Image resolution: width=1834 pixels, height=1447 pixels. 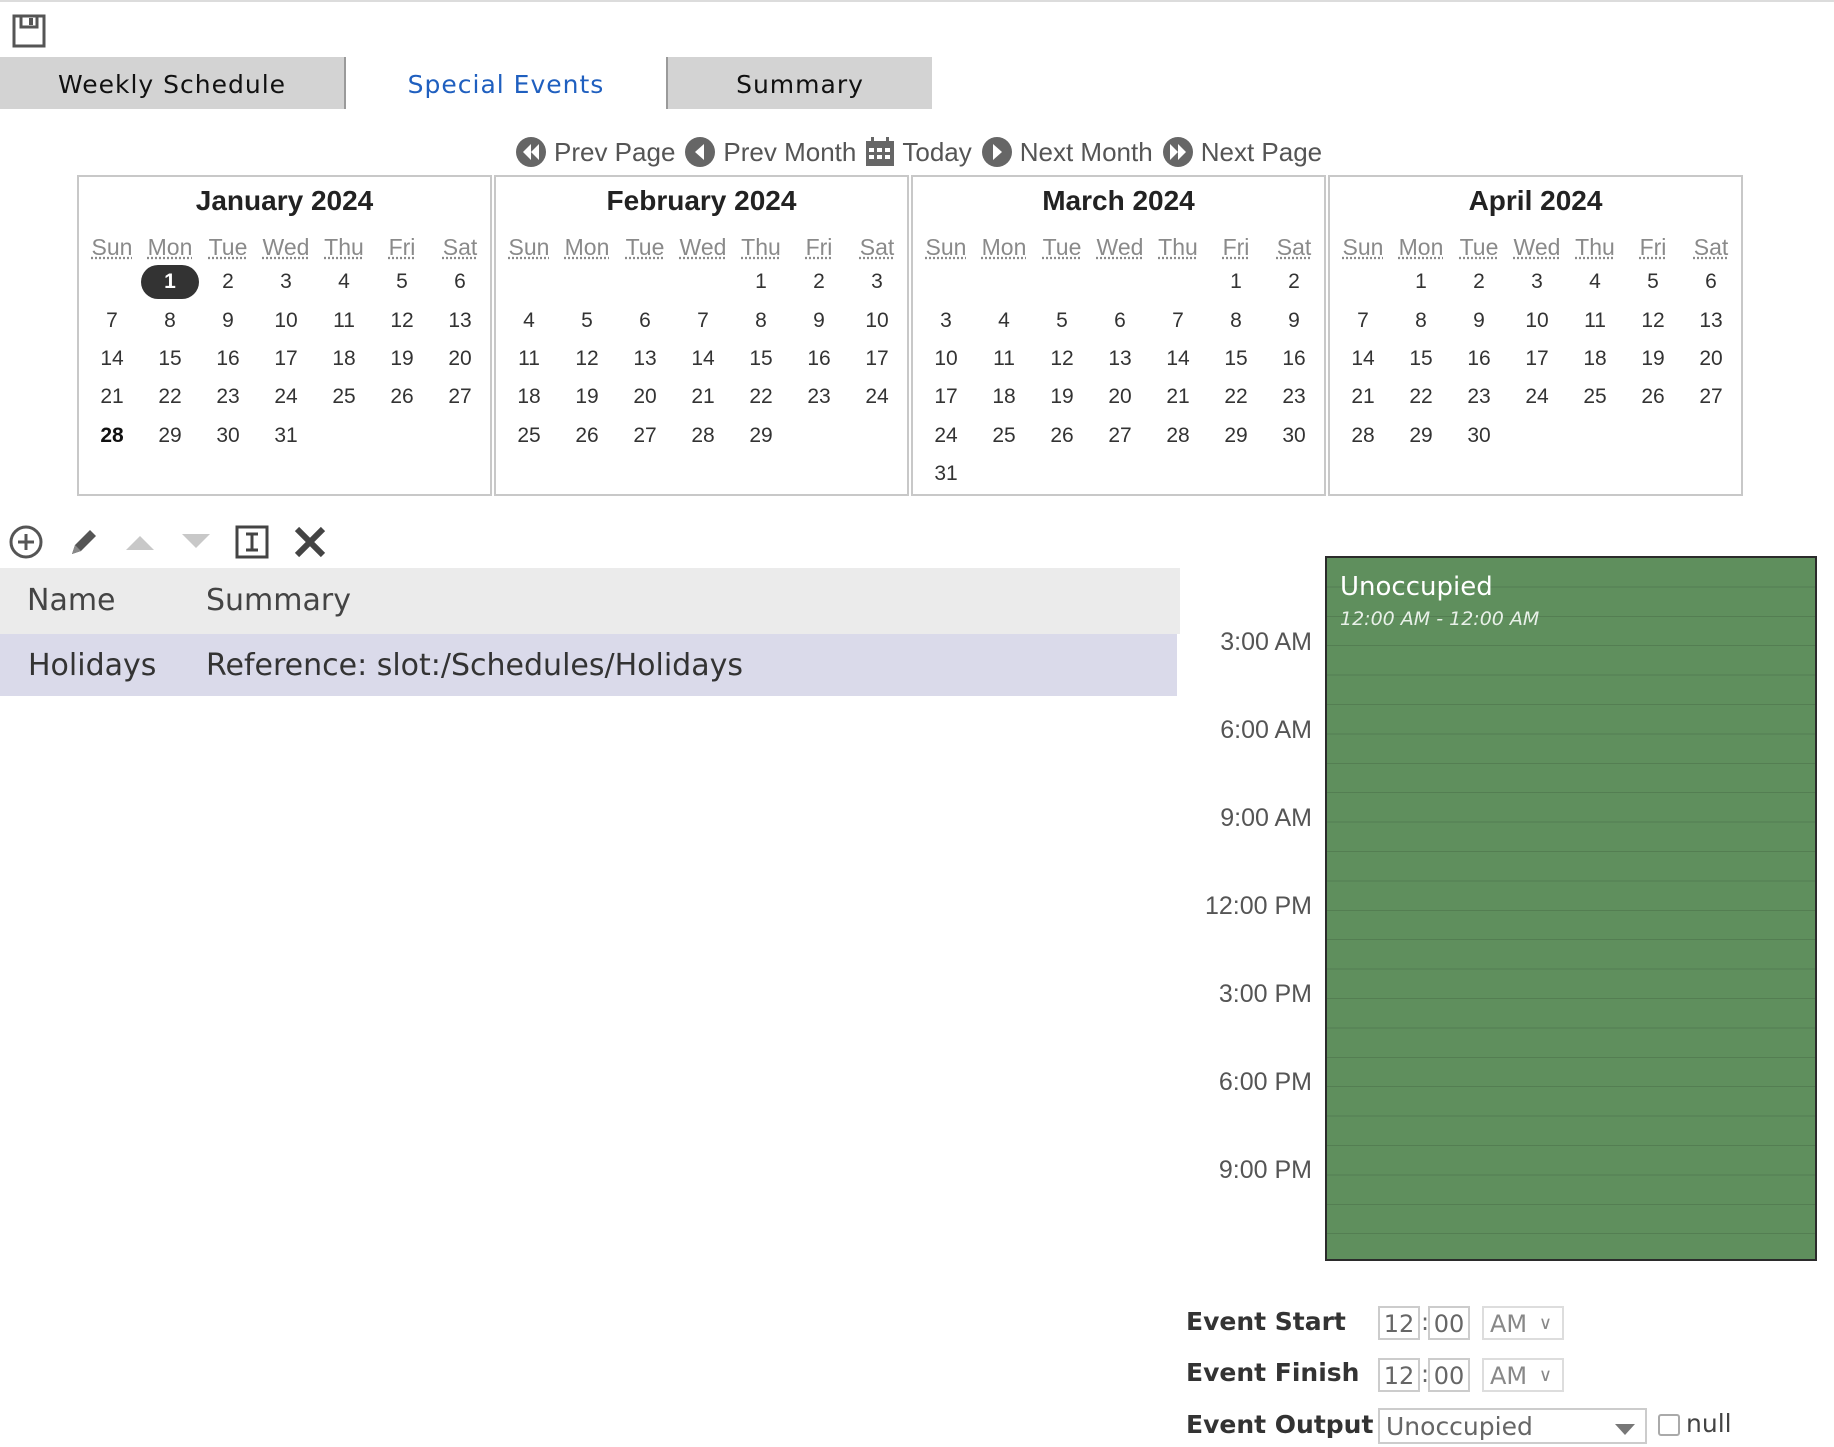 What do you see at coordinates (918, 152) in the screenshot?
I see `today-button: Today` at bounding box center [918, 152].